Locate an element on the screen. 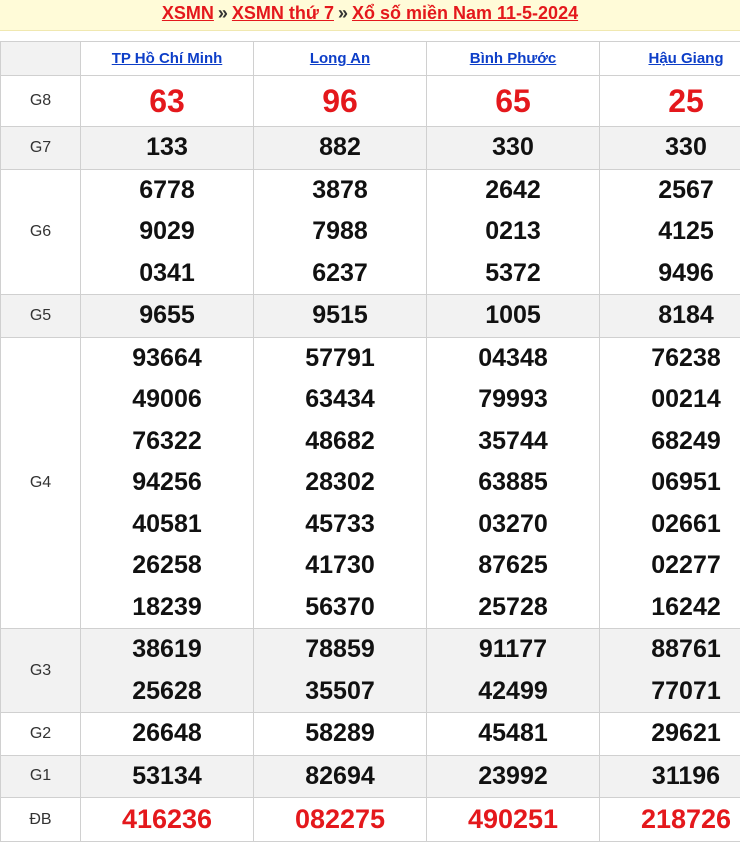  prize-cell: 490251 is located at coordinates (513, 820).